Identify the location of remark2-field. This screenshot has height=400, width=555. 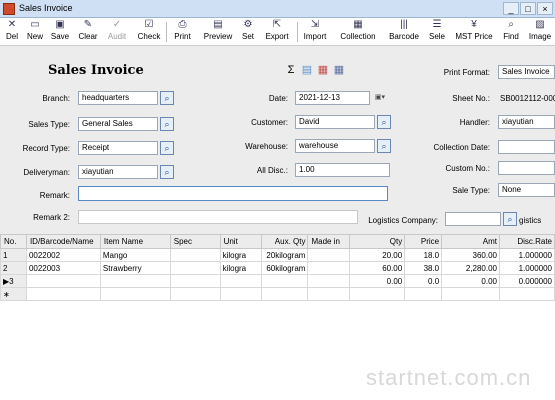
(218, 217).